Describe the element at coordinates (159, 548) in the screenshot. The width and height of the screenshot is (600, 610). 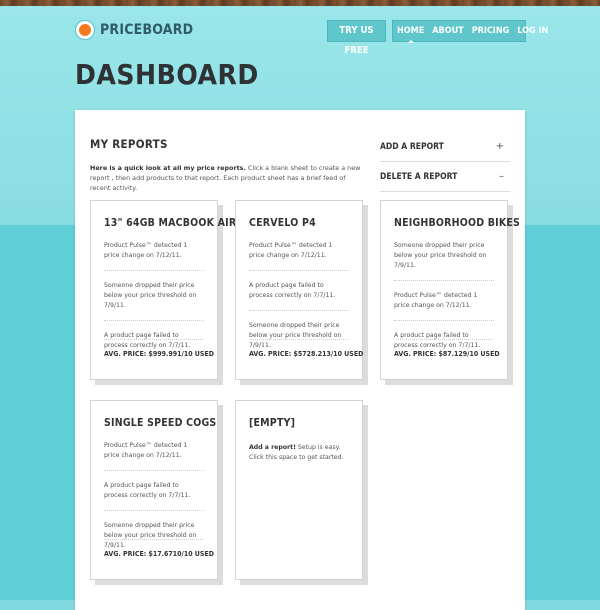
I see `card-footer: AVG. PRICE: $17.67 10/10 USED` at that location.